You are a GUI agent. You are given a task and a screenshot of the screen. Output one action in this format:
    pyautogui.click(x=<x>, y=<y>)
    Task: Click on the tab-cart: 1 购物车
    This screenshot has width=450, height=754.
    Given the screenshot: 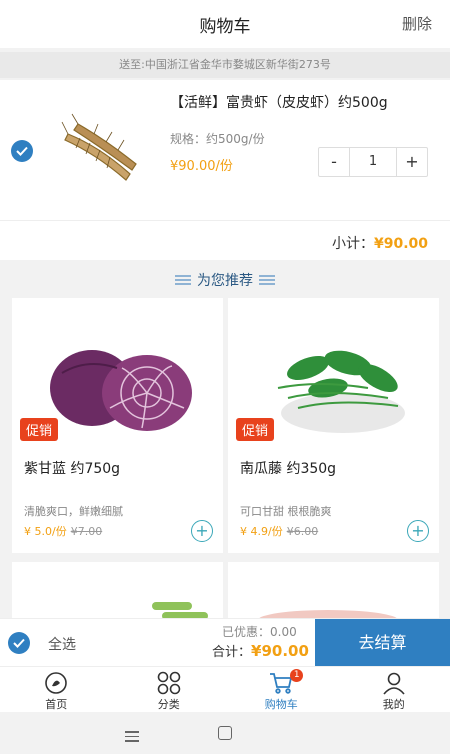 What is the action you would take?
    pyautogui.click(x=281, y=689)
    